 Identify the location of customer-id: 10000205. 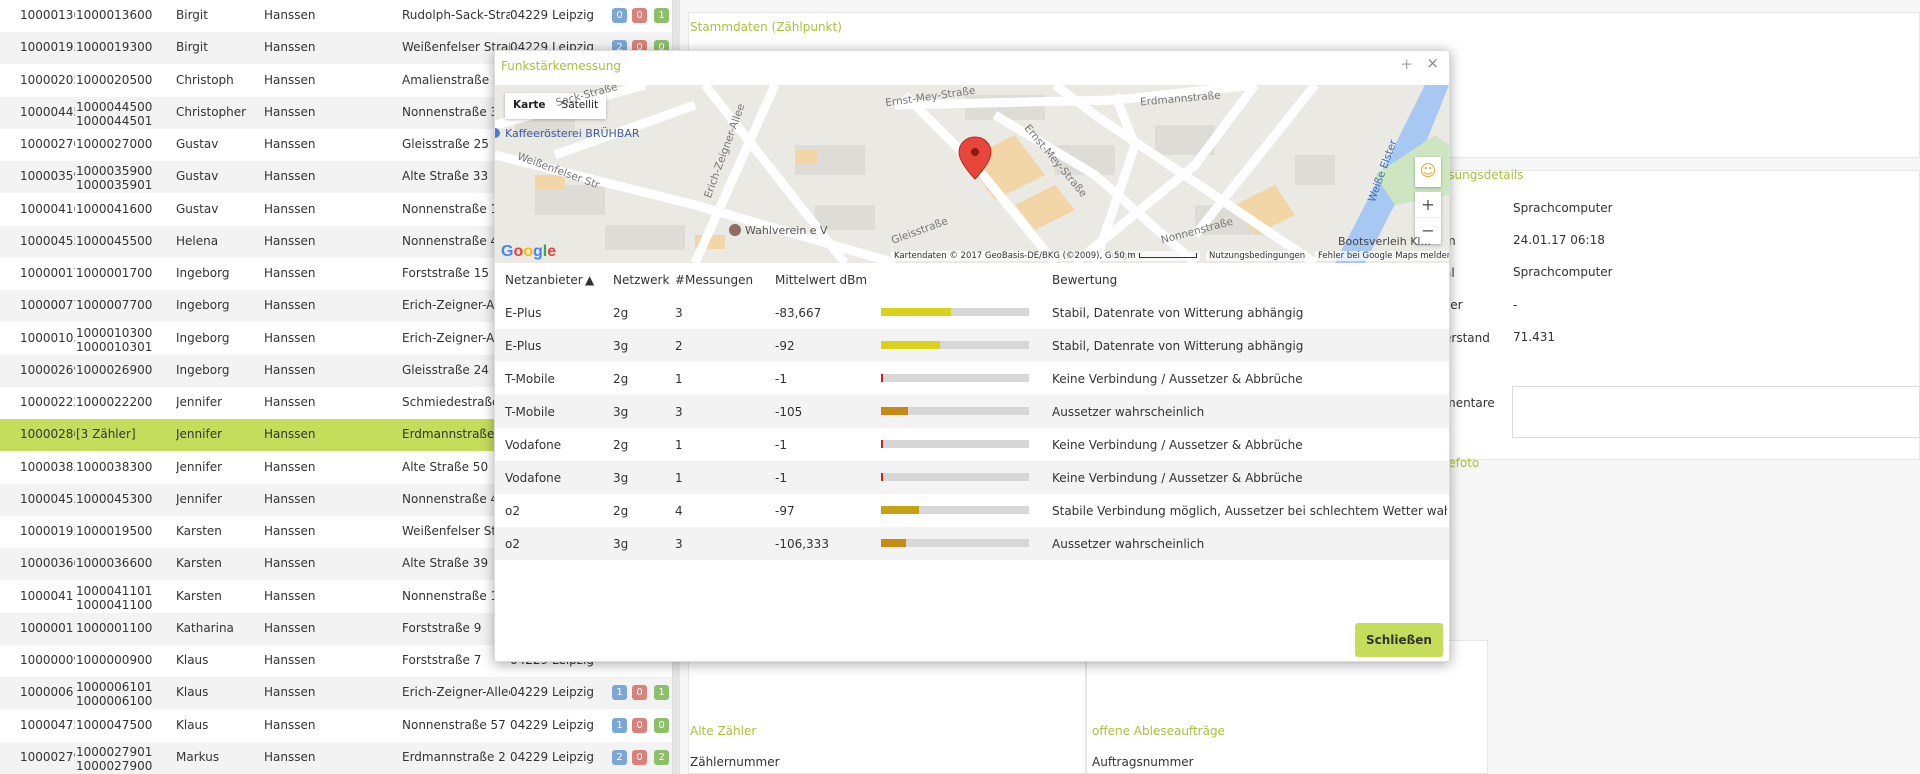
(47, 80).